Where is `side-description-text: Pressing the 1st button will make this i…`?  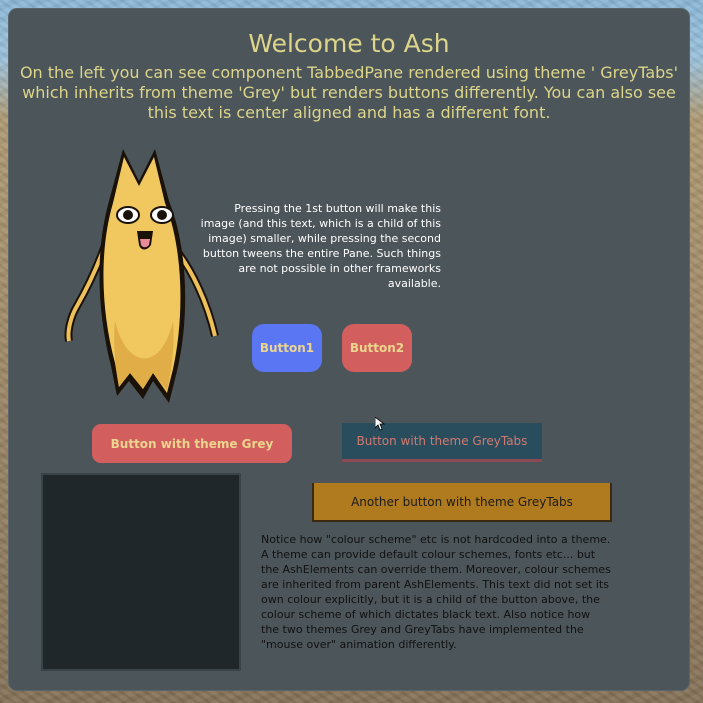
side-description-text: Pressing the 1st button will make this i… is located at coordinates (320, 246).